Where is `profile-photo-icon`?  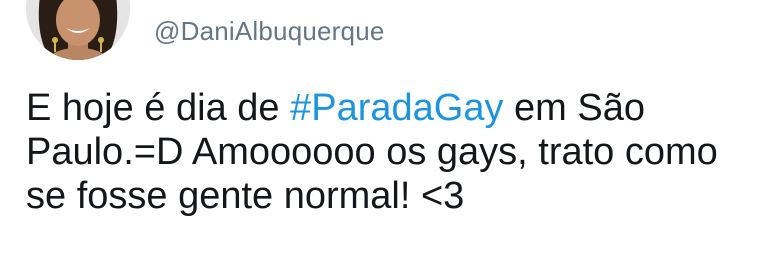
profile-photo-icon is located at coordinates (78, 30).